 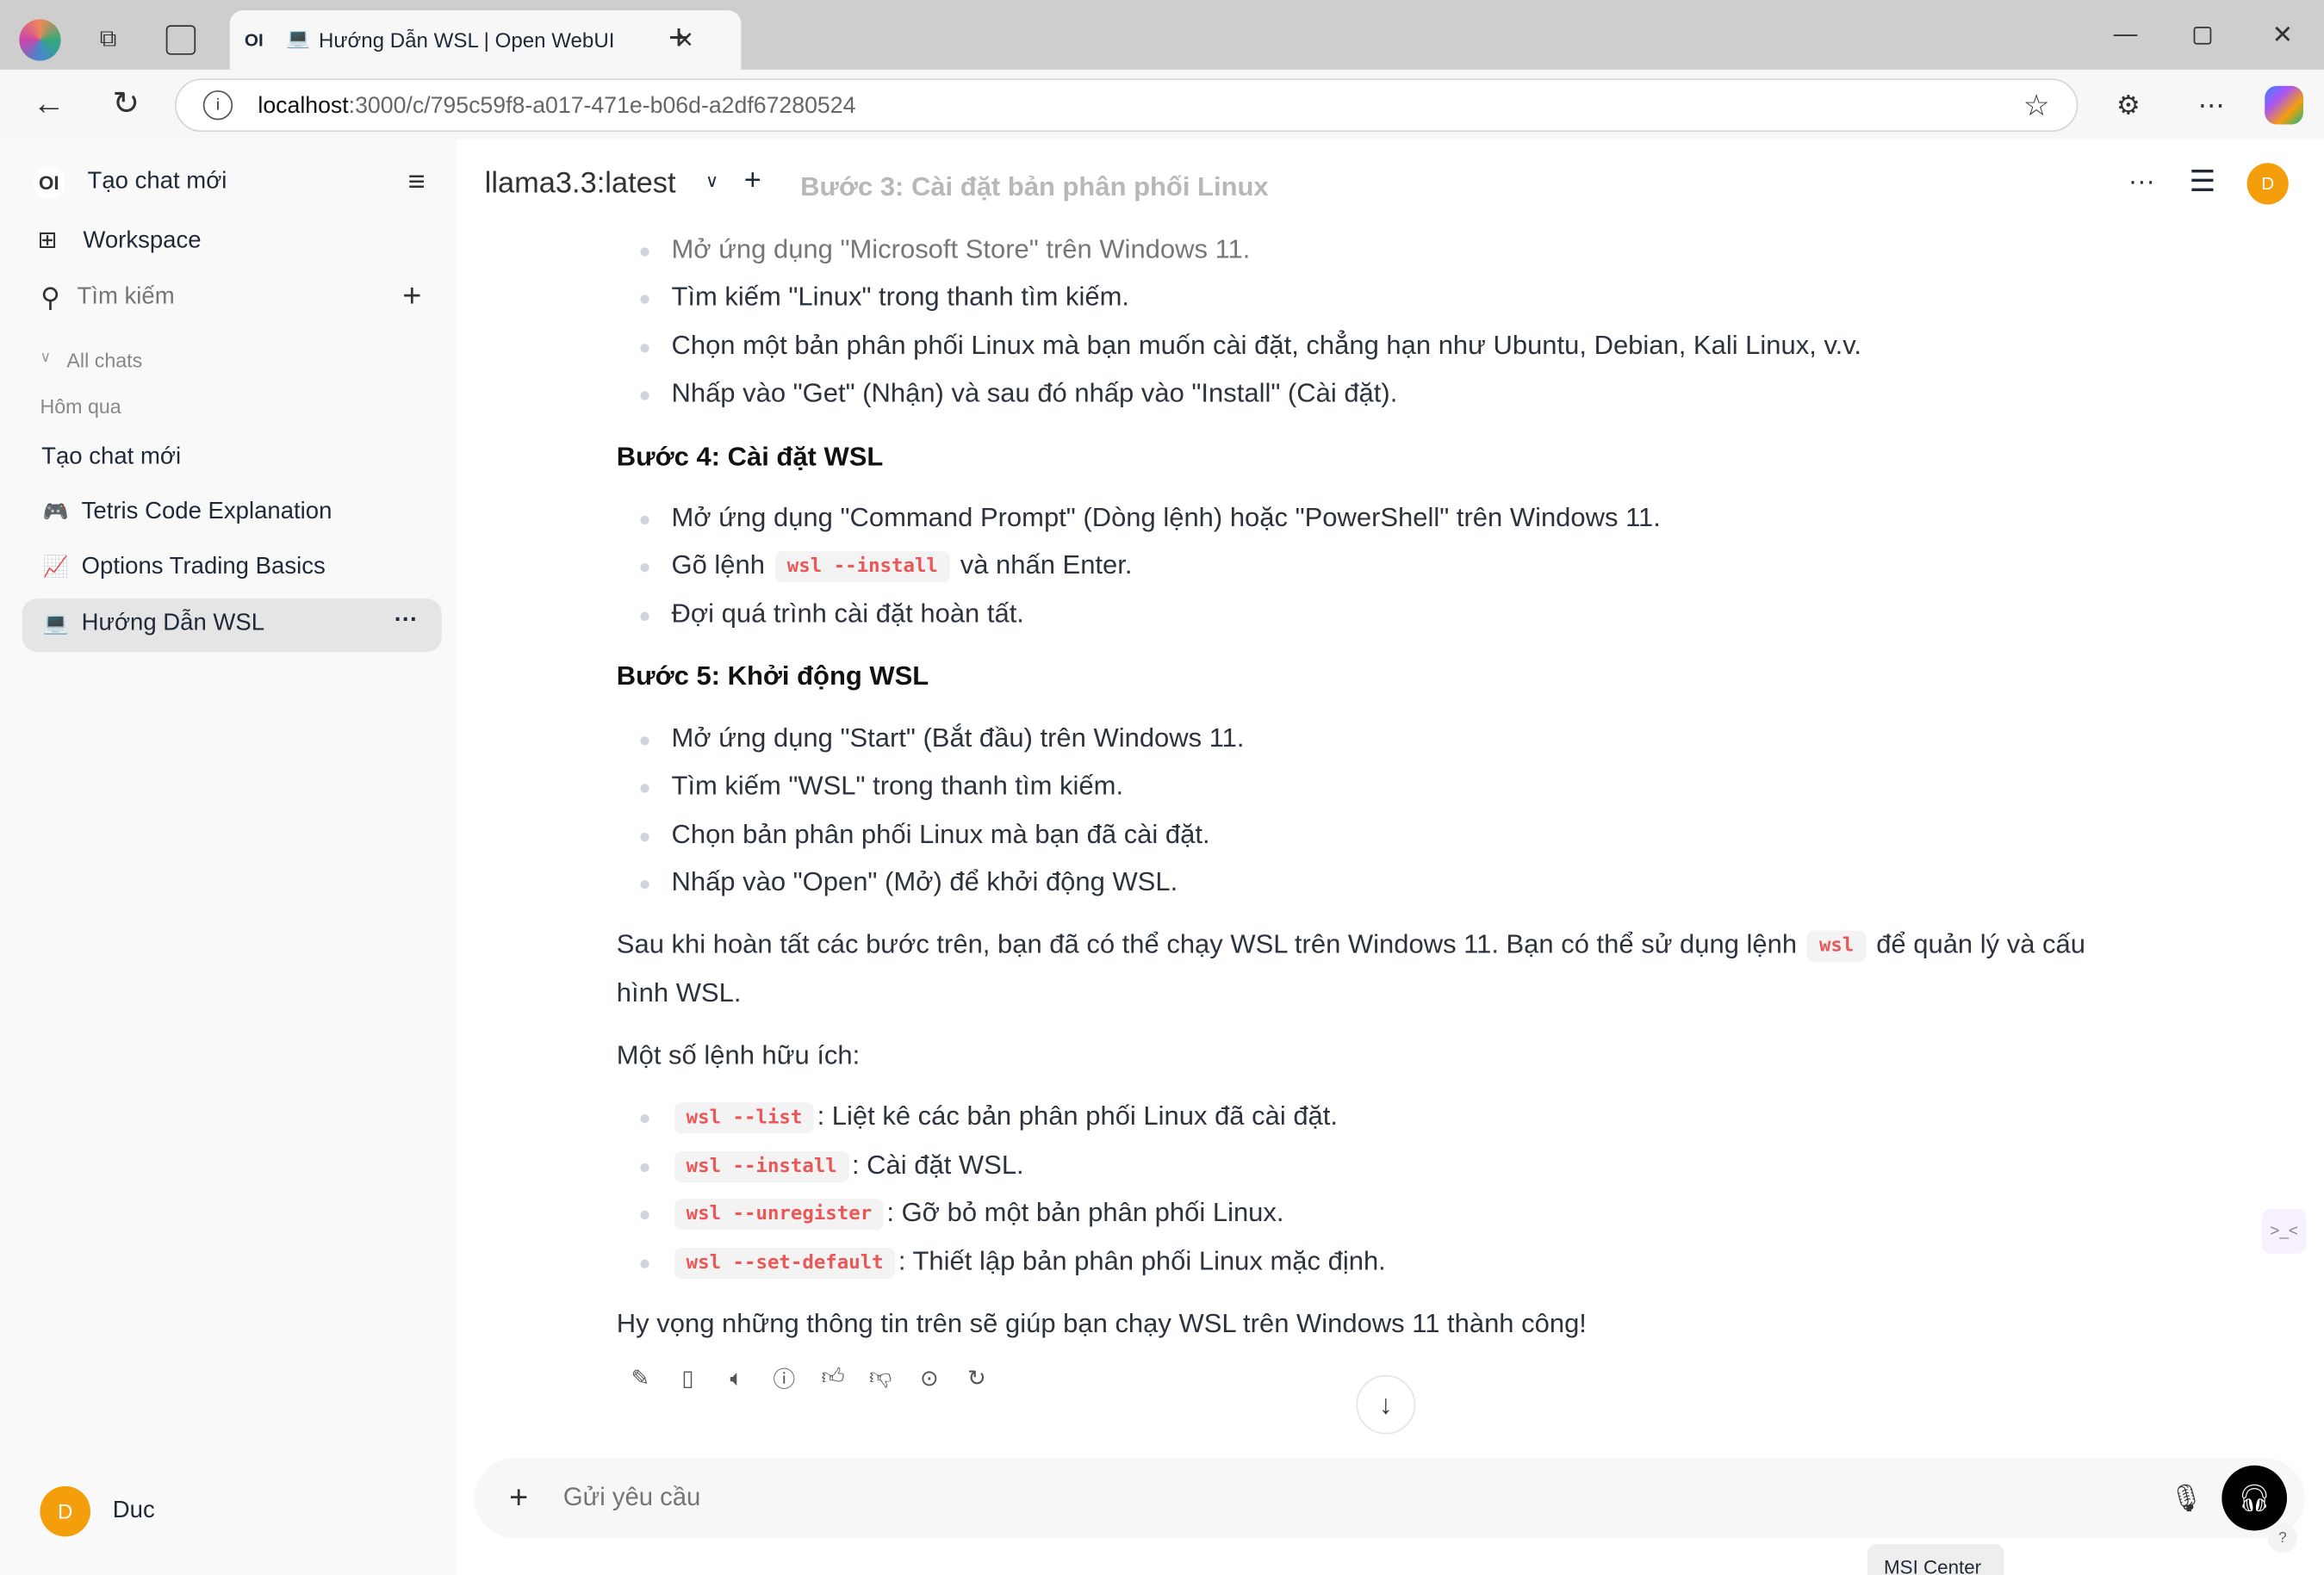 I want to click on paragraph: Một số lệnh hữu ích:, so click(x=738, y=1054).